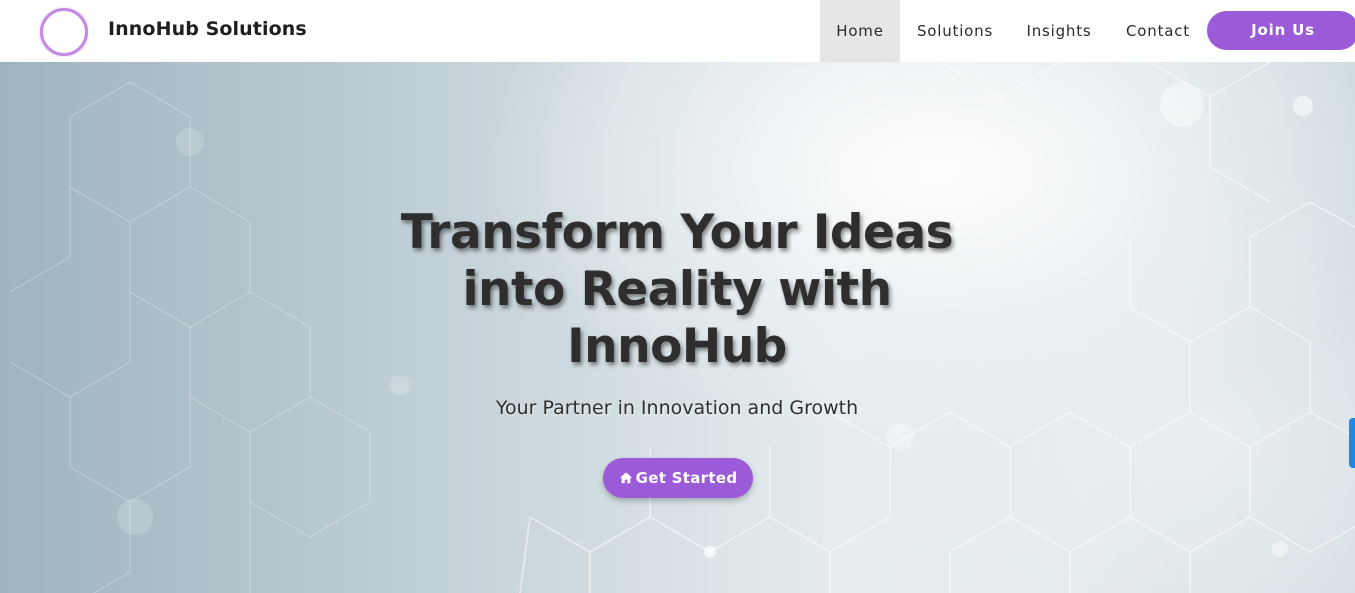 The image size is (1355, 593). I want to click on hero-subtitle: Your Partner in Innovation and Growth, so click(677, 408).